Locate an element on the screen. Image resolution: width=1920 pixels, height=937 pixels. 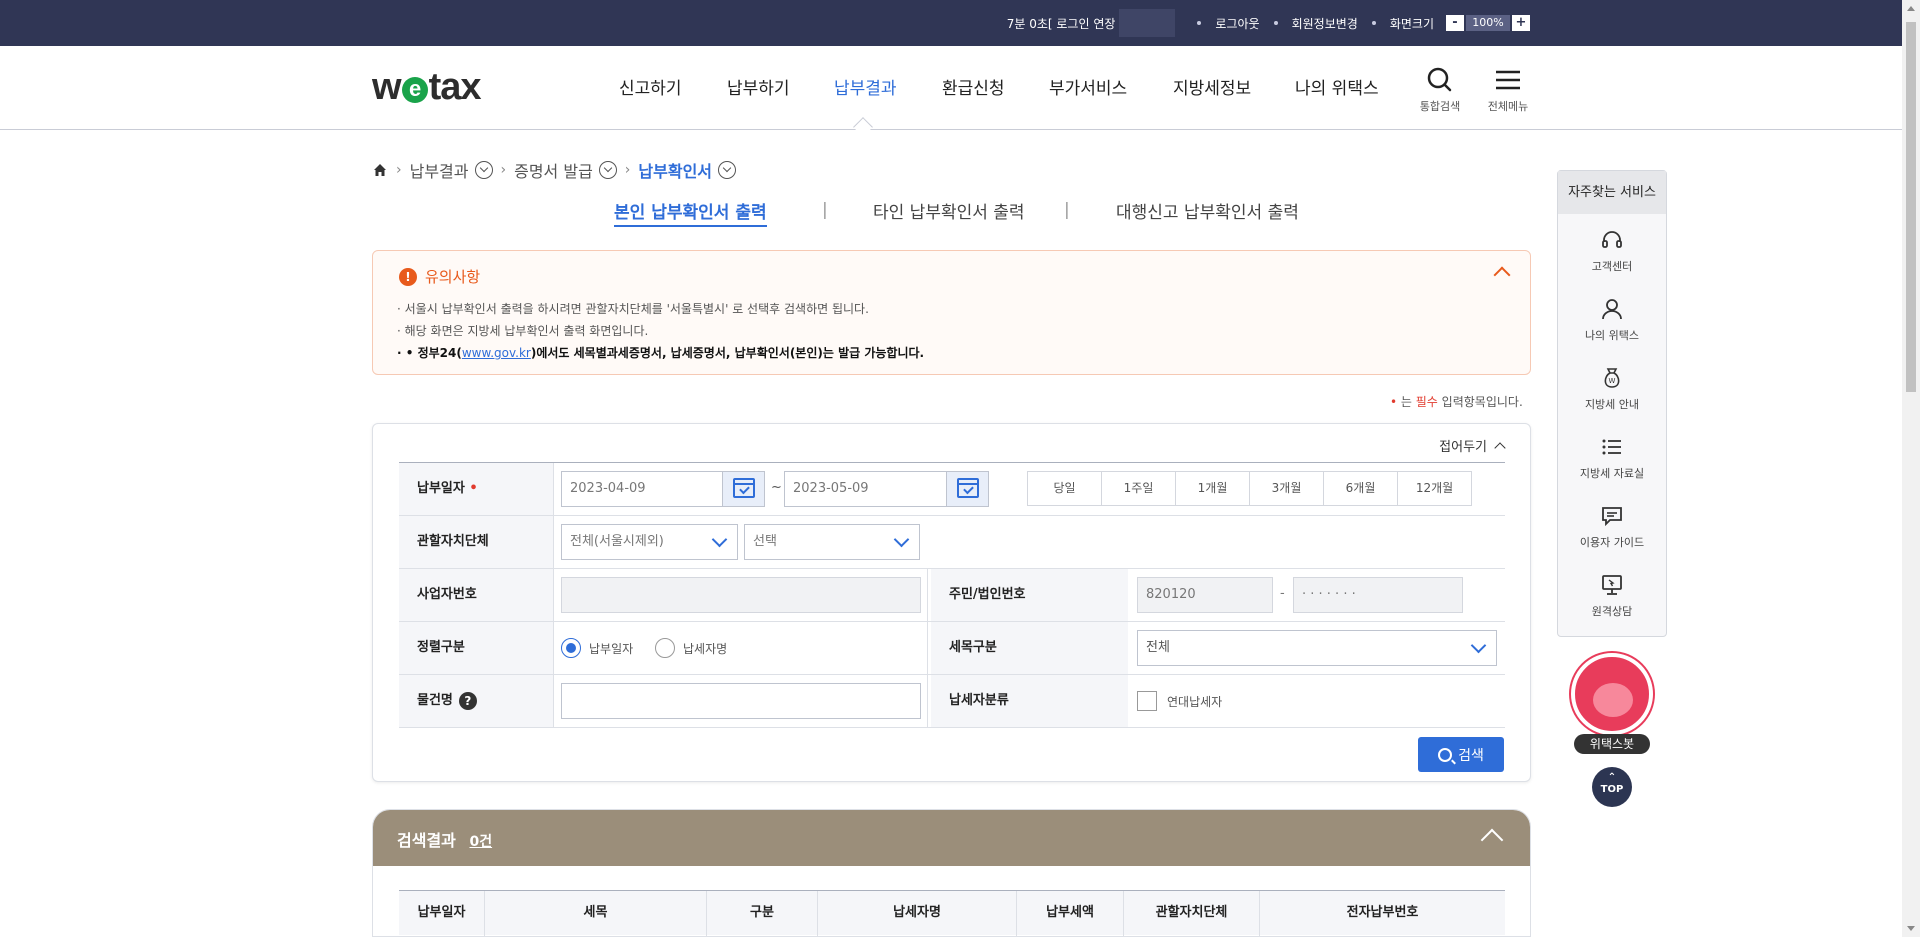
column-header: 구분 is located at coordinates (762, 913).